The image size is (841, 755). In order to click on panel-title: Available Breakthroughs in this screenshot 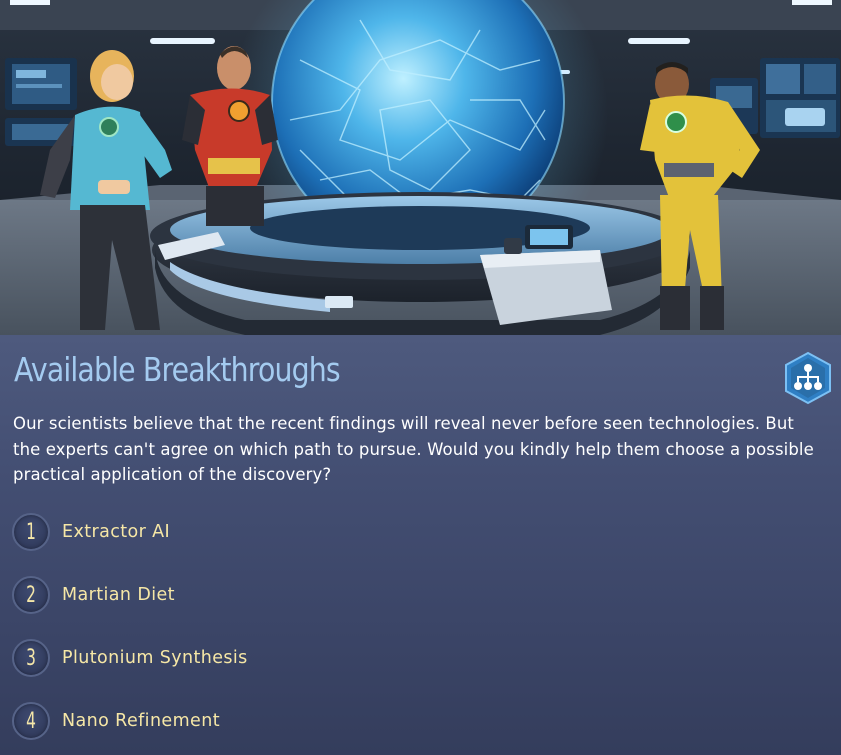, I will do `click(177, 369)`.